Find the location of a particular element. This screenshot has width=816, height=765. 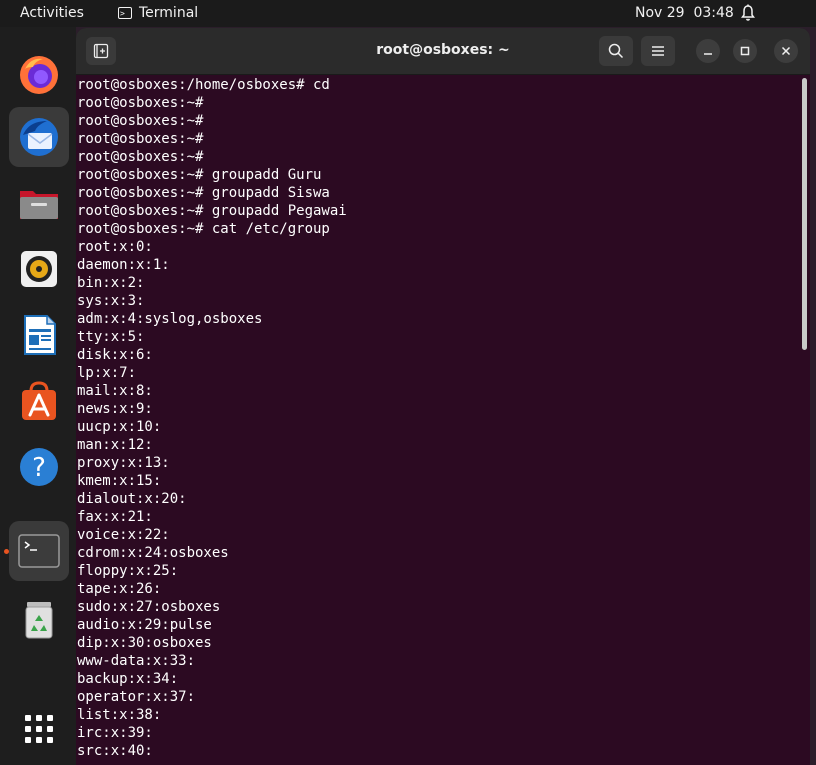

maximize-button is located at coordinates (745, 51).